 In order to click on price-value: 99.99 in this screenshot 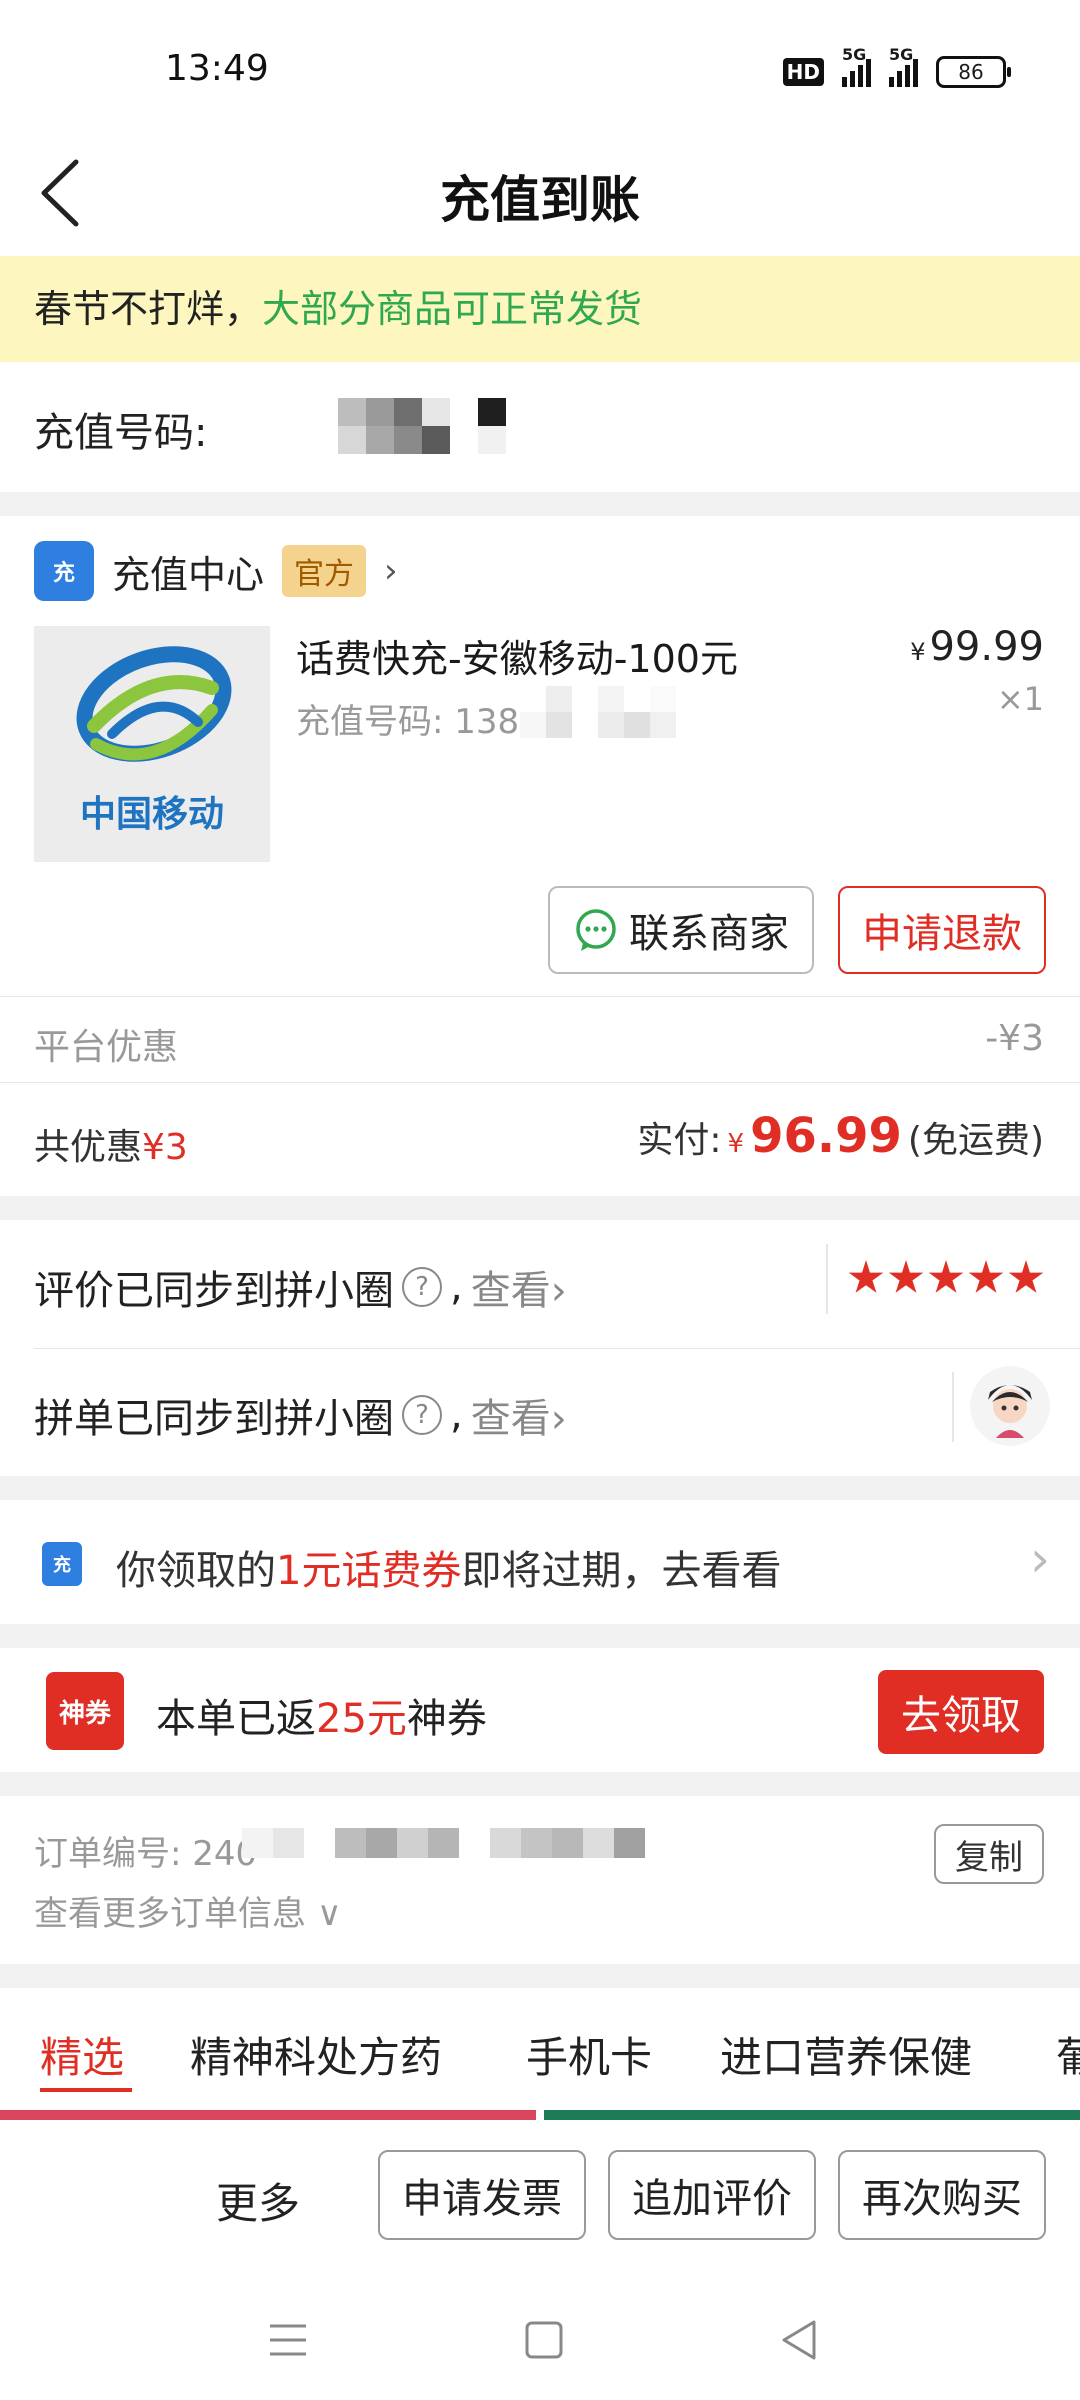, I will do `click(986, 647)`.